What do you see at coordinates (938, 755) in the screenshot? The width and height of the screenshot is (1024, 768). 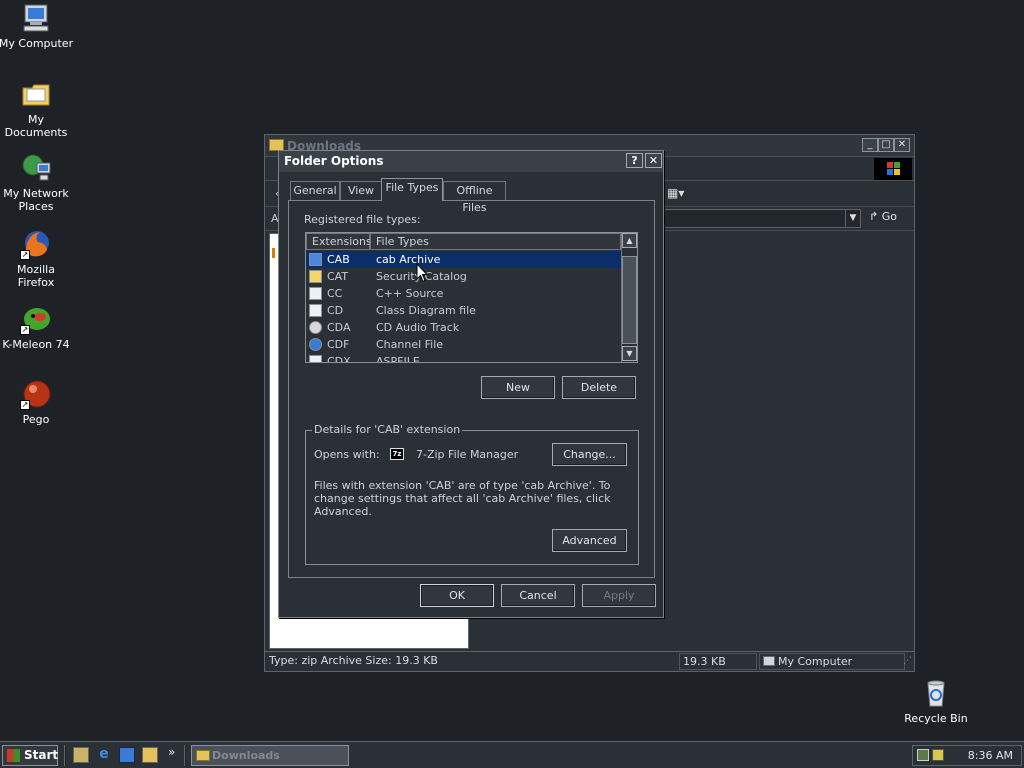 I see `tray-app-icon` at bounding box center [938, 755].